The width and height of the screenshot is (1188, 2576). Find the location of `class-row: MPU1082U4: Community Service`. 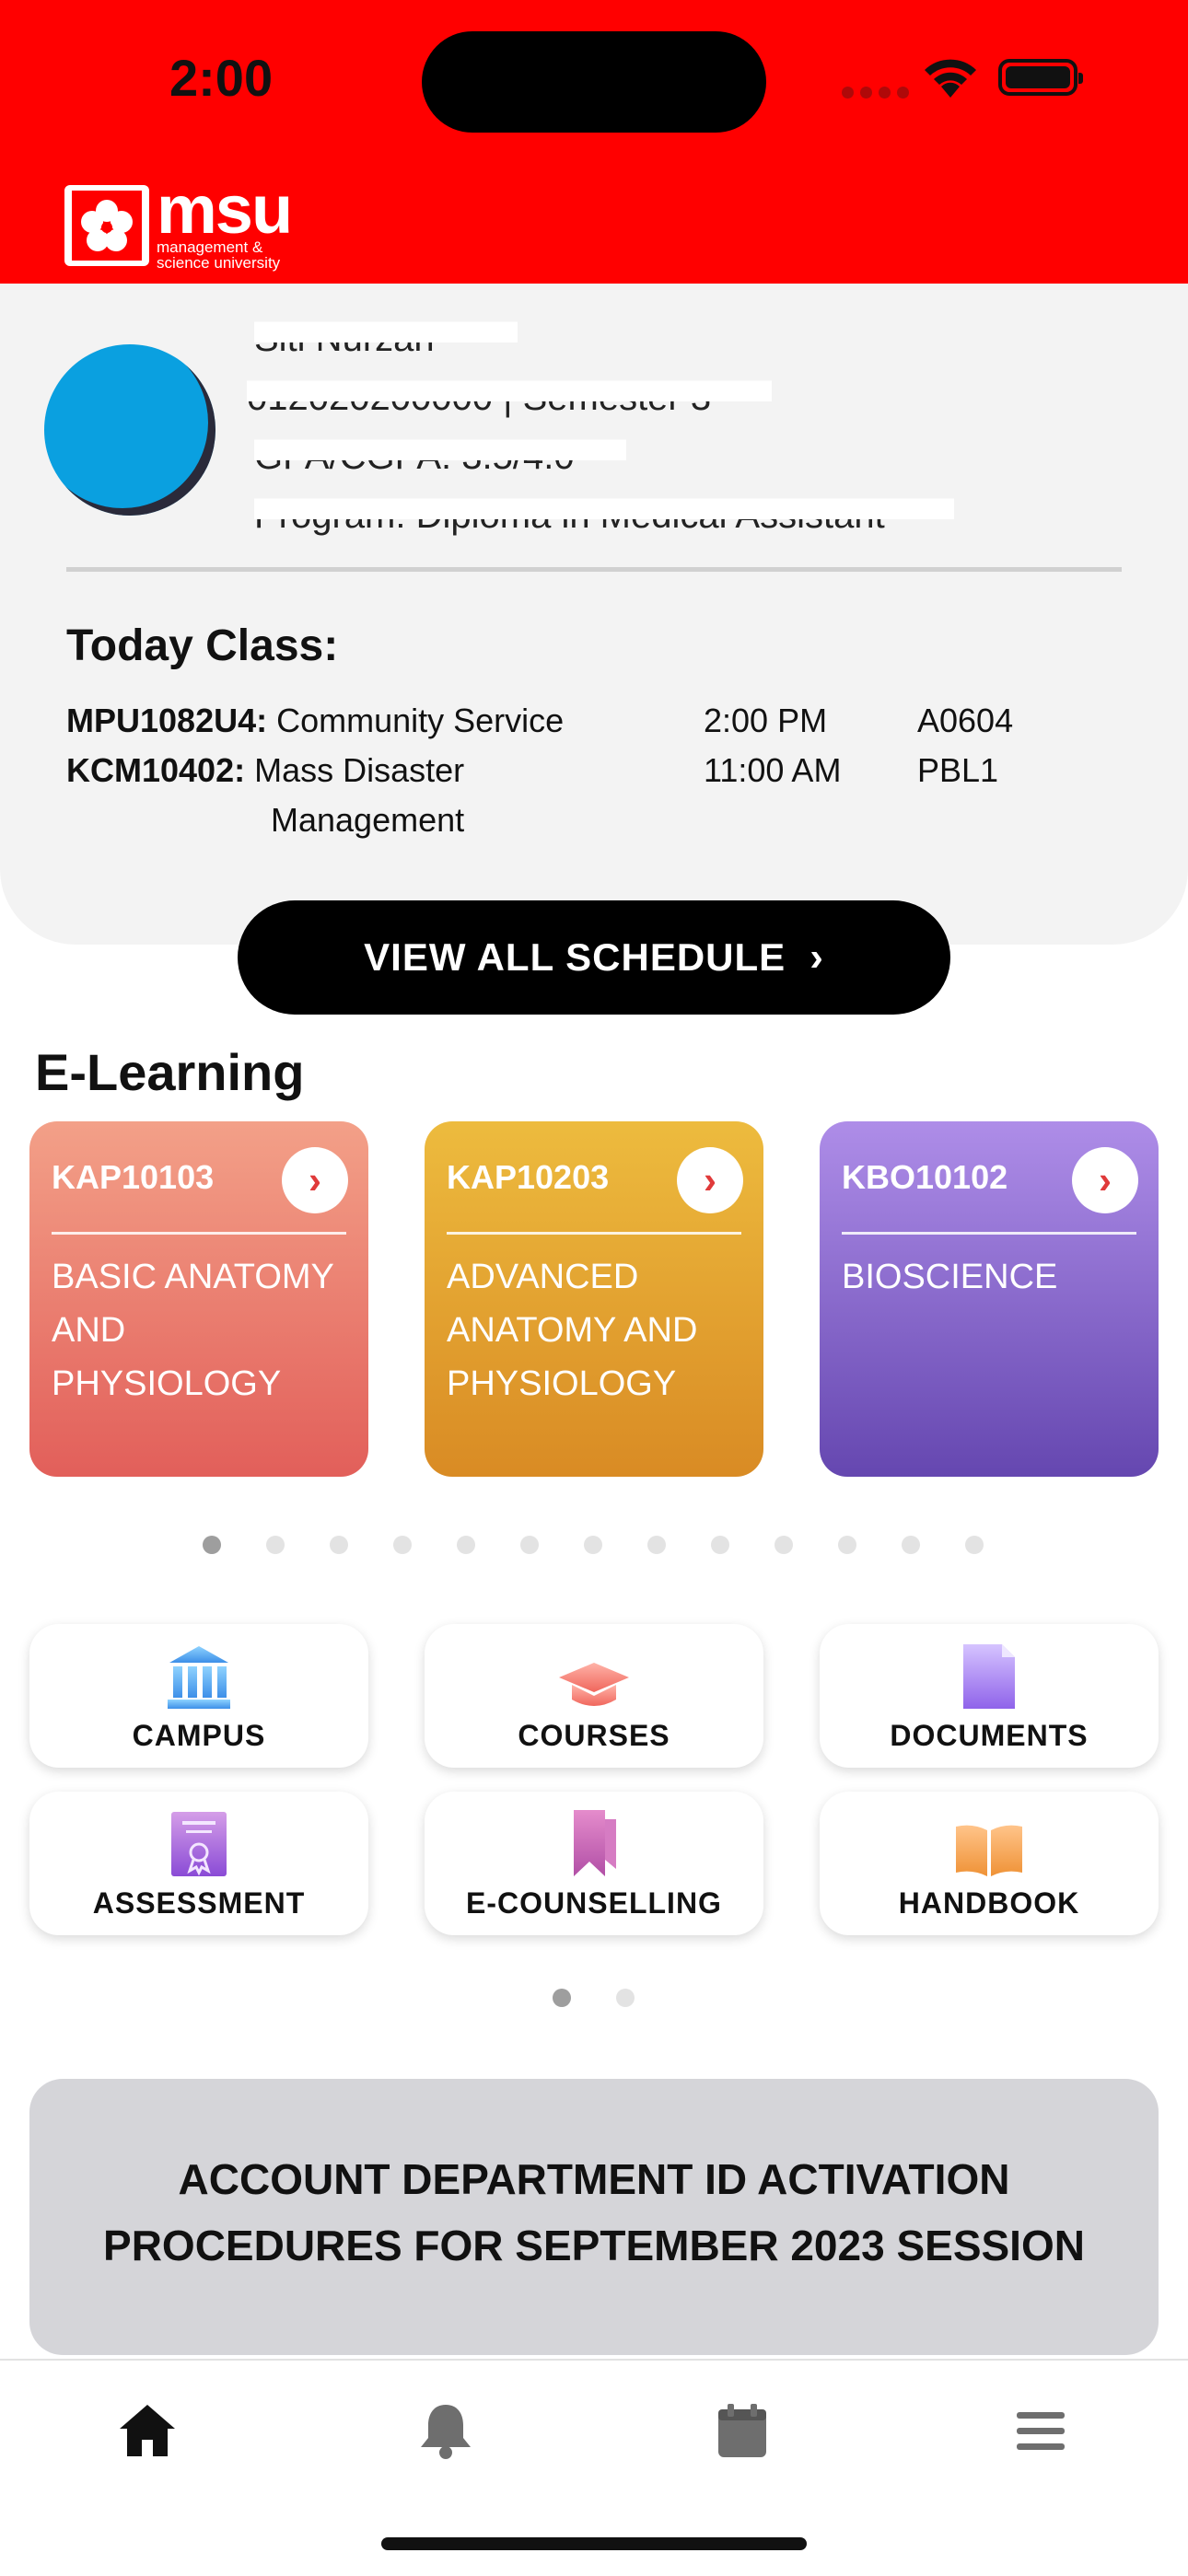

class-row: MPU1082U4: Community Service is located at coordinates (315, 721).